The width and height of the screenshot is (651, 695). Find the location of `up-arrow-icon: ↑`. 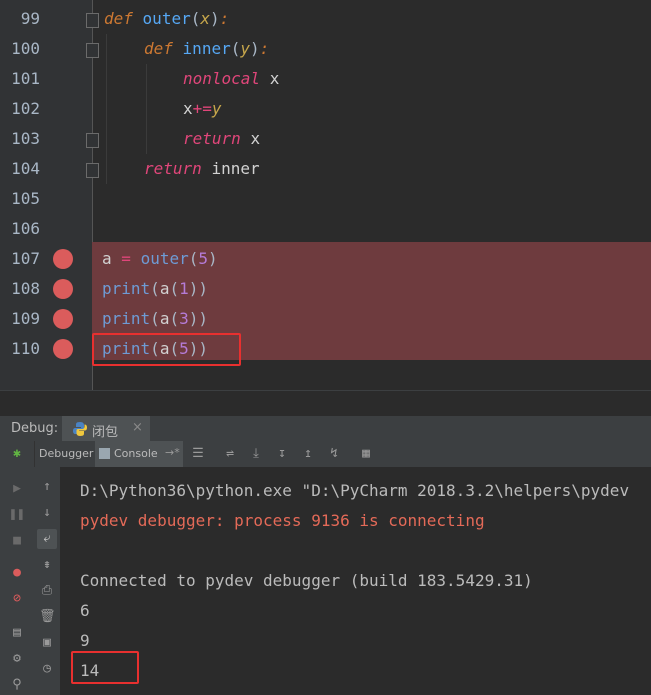

up-arrow-icon: ↑ is located at coordinates (47, 487).